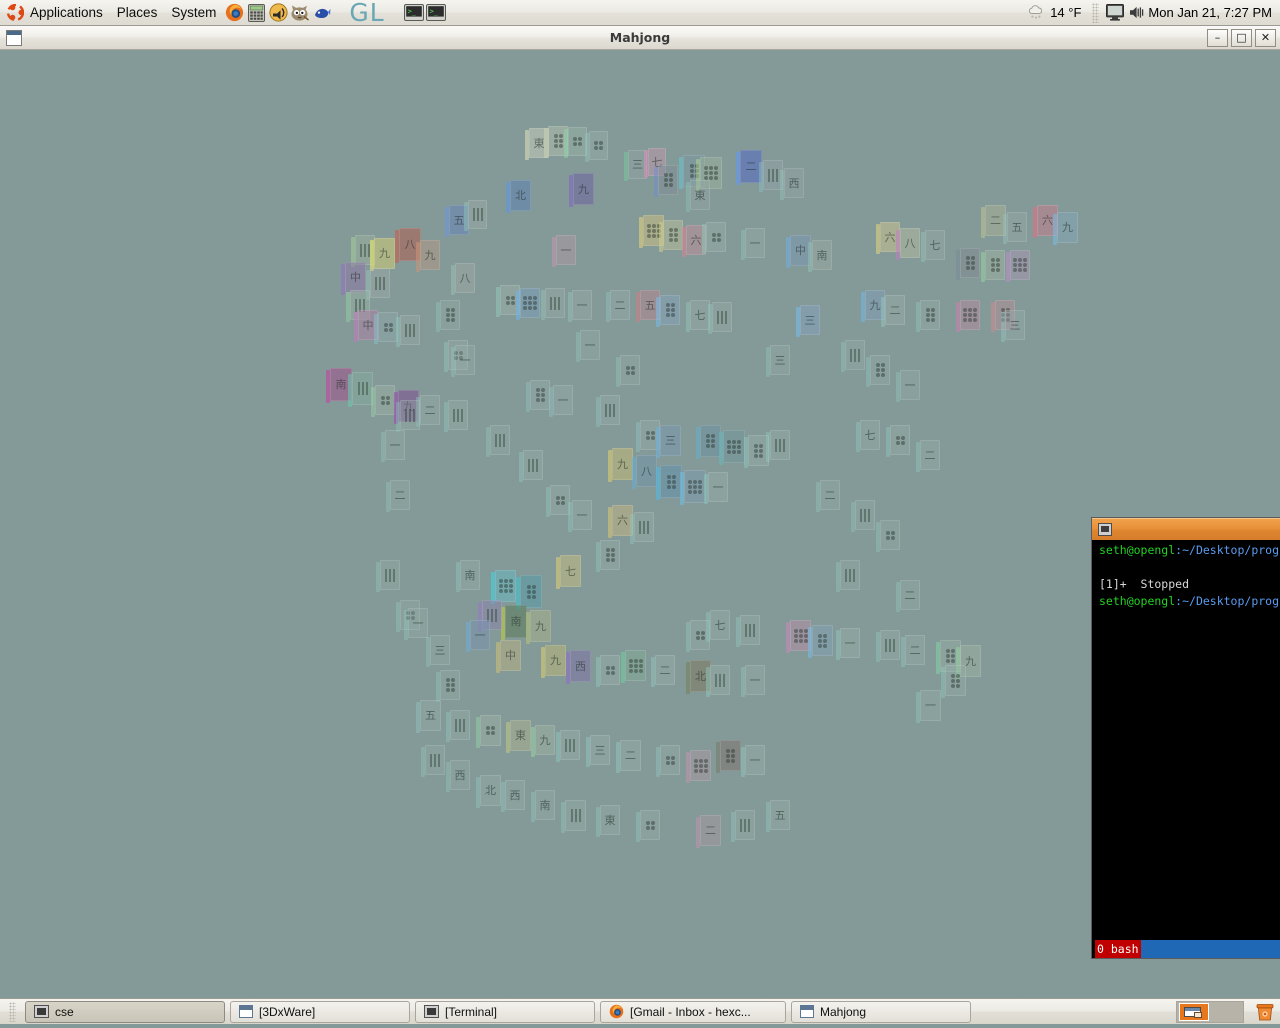  Describe the element at coordinates (505, 1012) in the screenshot. I see `task-terminal: [Terminal]` at that location.